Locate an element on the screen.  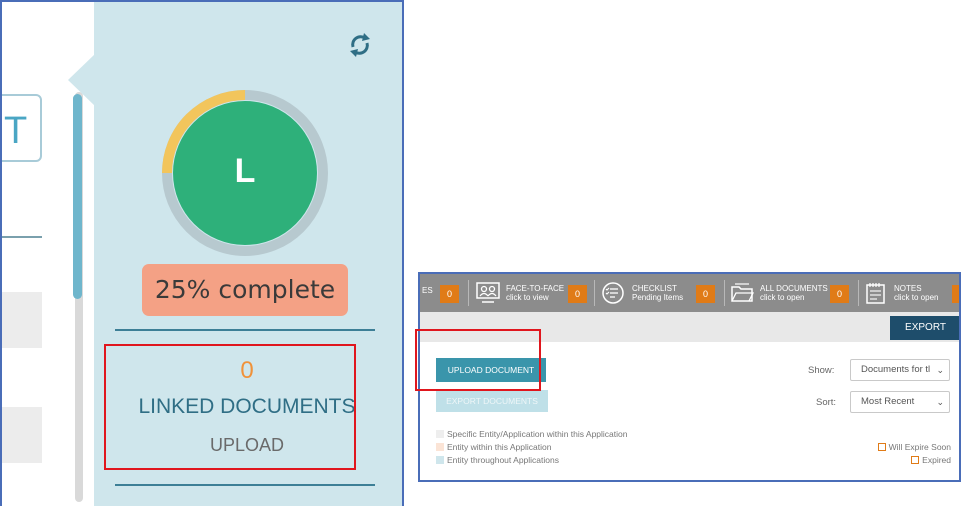
legend-item: Entity throughout Applications is located at coordinates (497, 460).